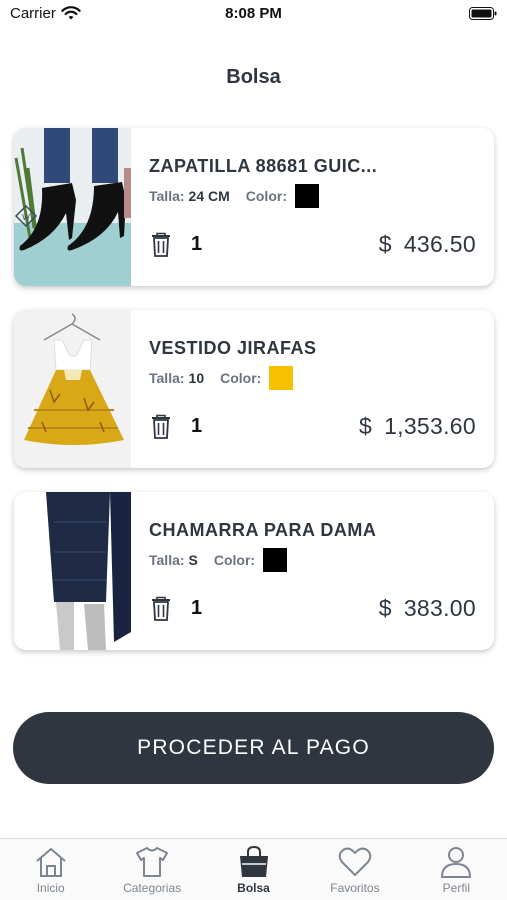  Describe the element at coordinates (456, 862) in the screenshot. I see `user-icon` at that location.